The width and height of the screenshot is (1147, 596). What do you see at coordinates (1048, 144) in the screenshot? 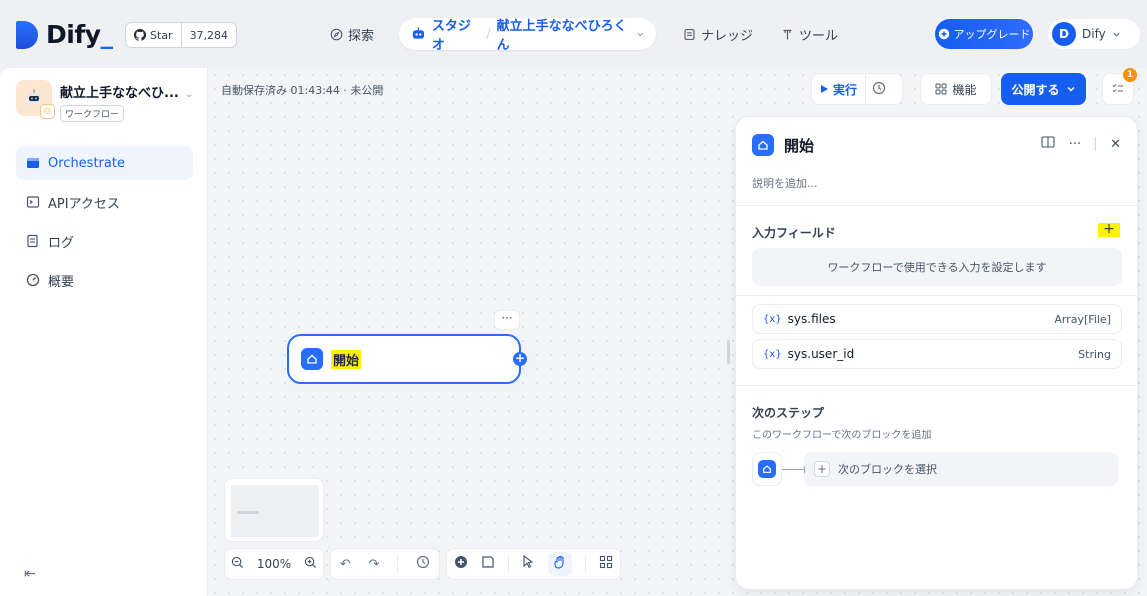
I see `book-open-icon` at bounding box center [1048, 144].